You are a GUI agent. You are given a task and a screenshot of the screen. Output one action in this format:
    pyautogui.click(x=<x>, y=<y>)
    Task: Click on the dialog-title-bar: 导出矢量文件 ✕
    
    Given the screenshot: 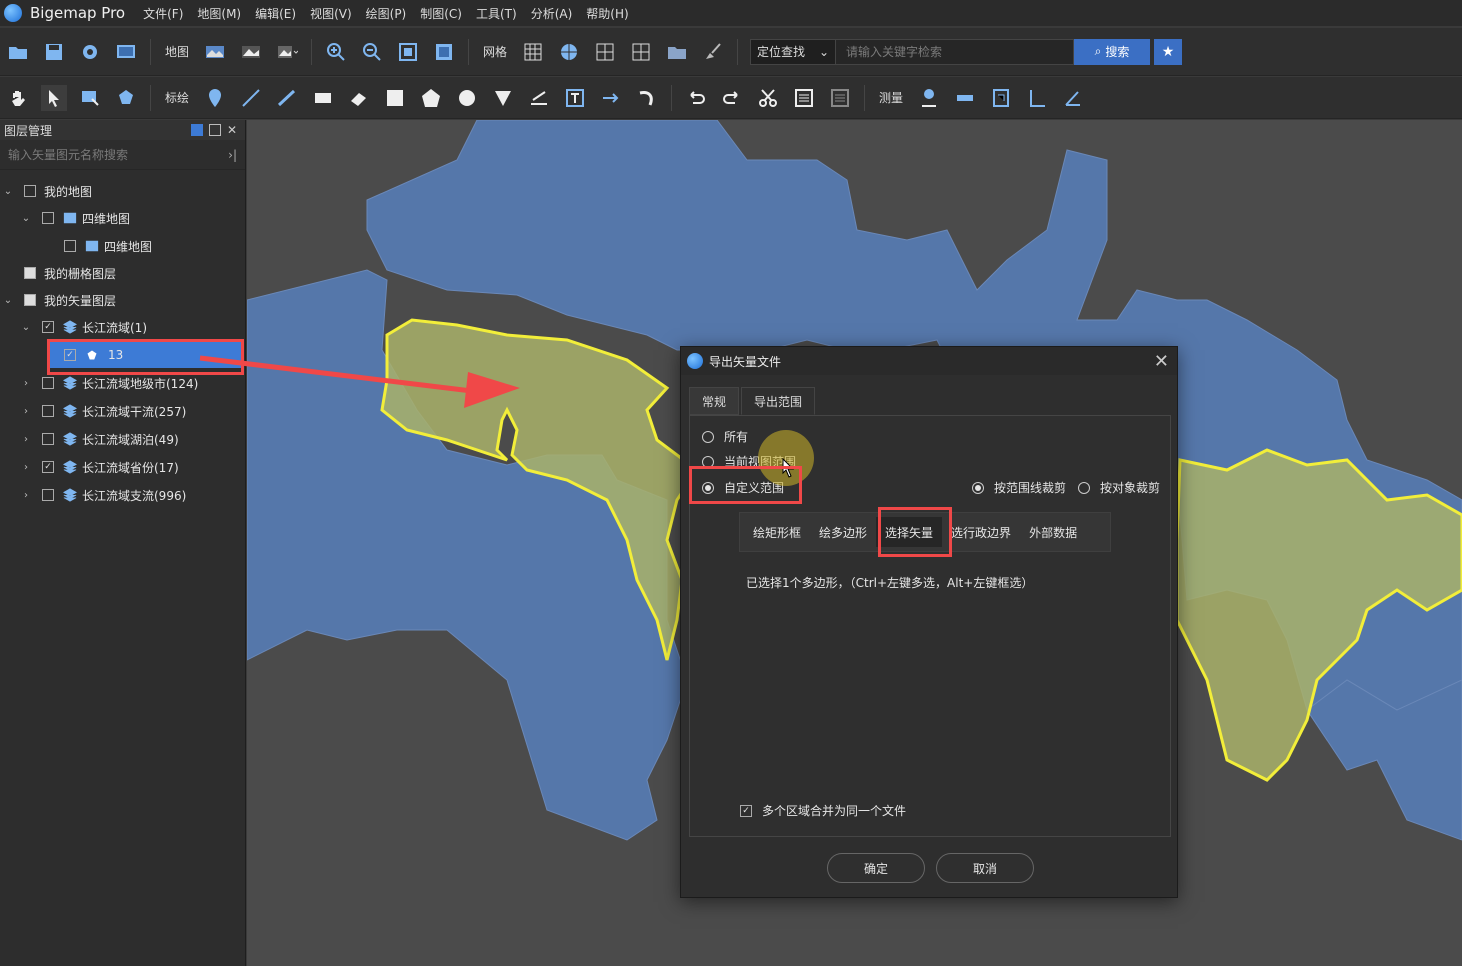 What is the action you would take?
    pyautogui.click(x=929, y=361)
    